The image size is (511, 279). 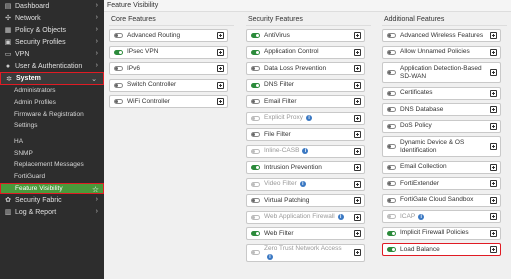 What do you see at coordinates (52, 91) in the screenshot?
I see `sidebar-subitem-administrators: Administrators` at bounding box center [52, 91].